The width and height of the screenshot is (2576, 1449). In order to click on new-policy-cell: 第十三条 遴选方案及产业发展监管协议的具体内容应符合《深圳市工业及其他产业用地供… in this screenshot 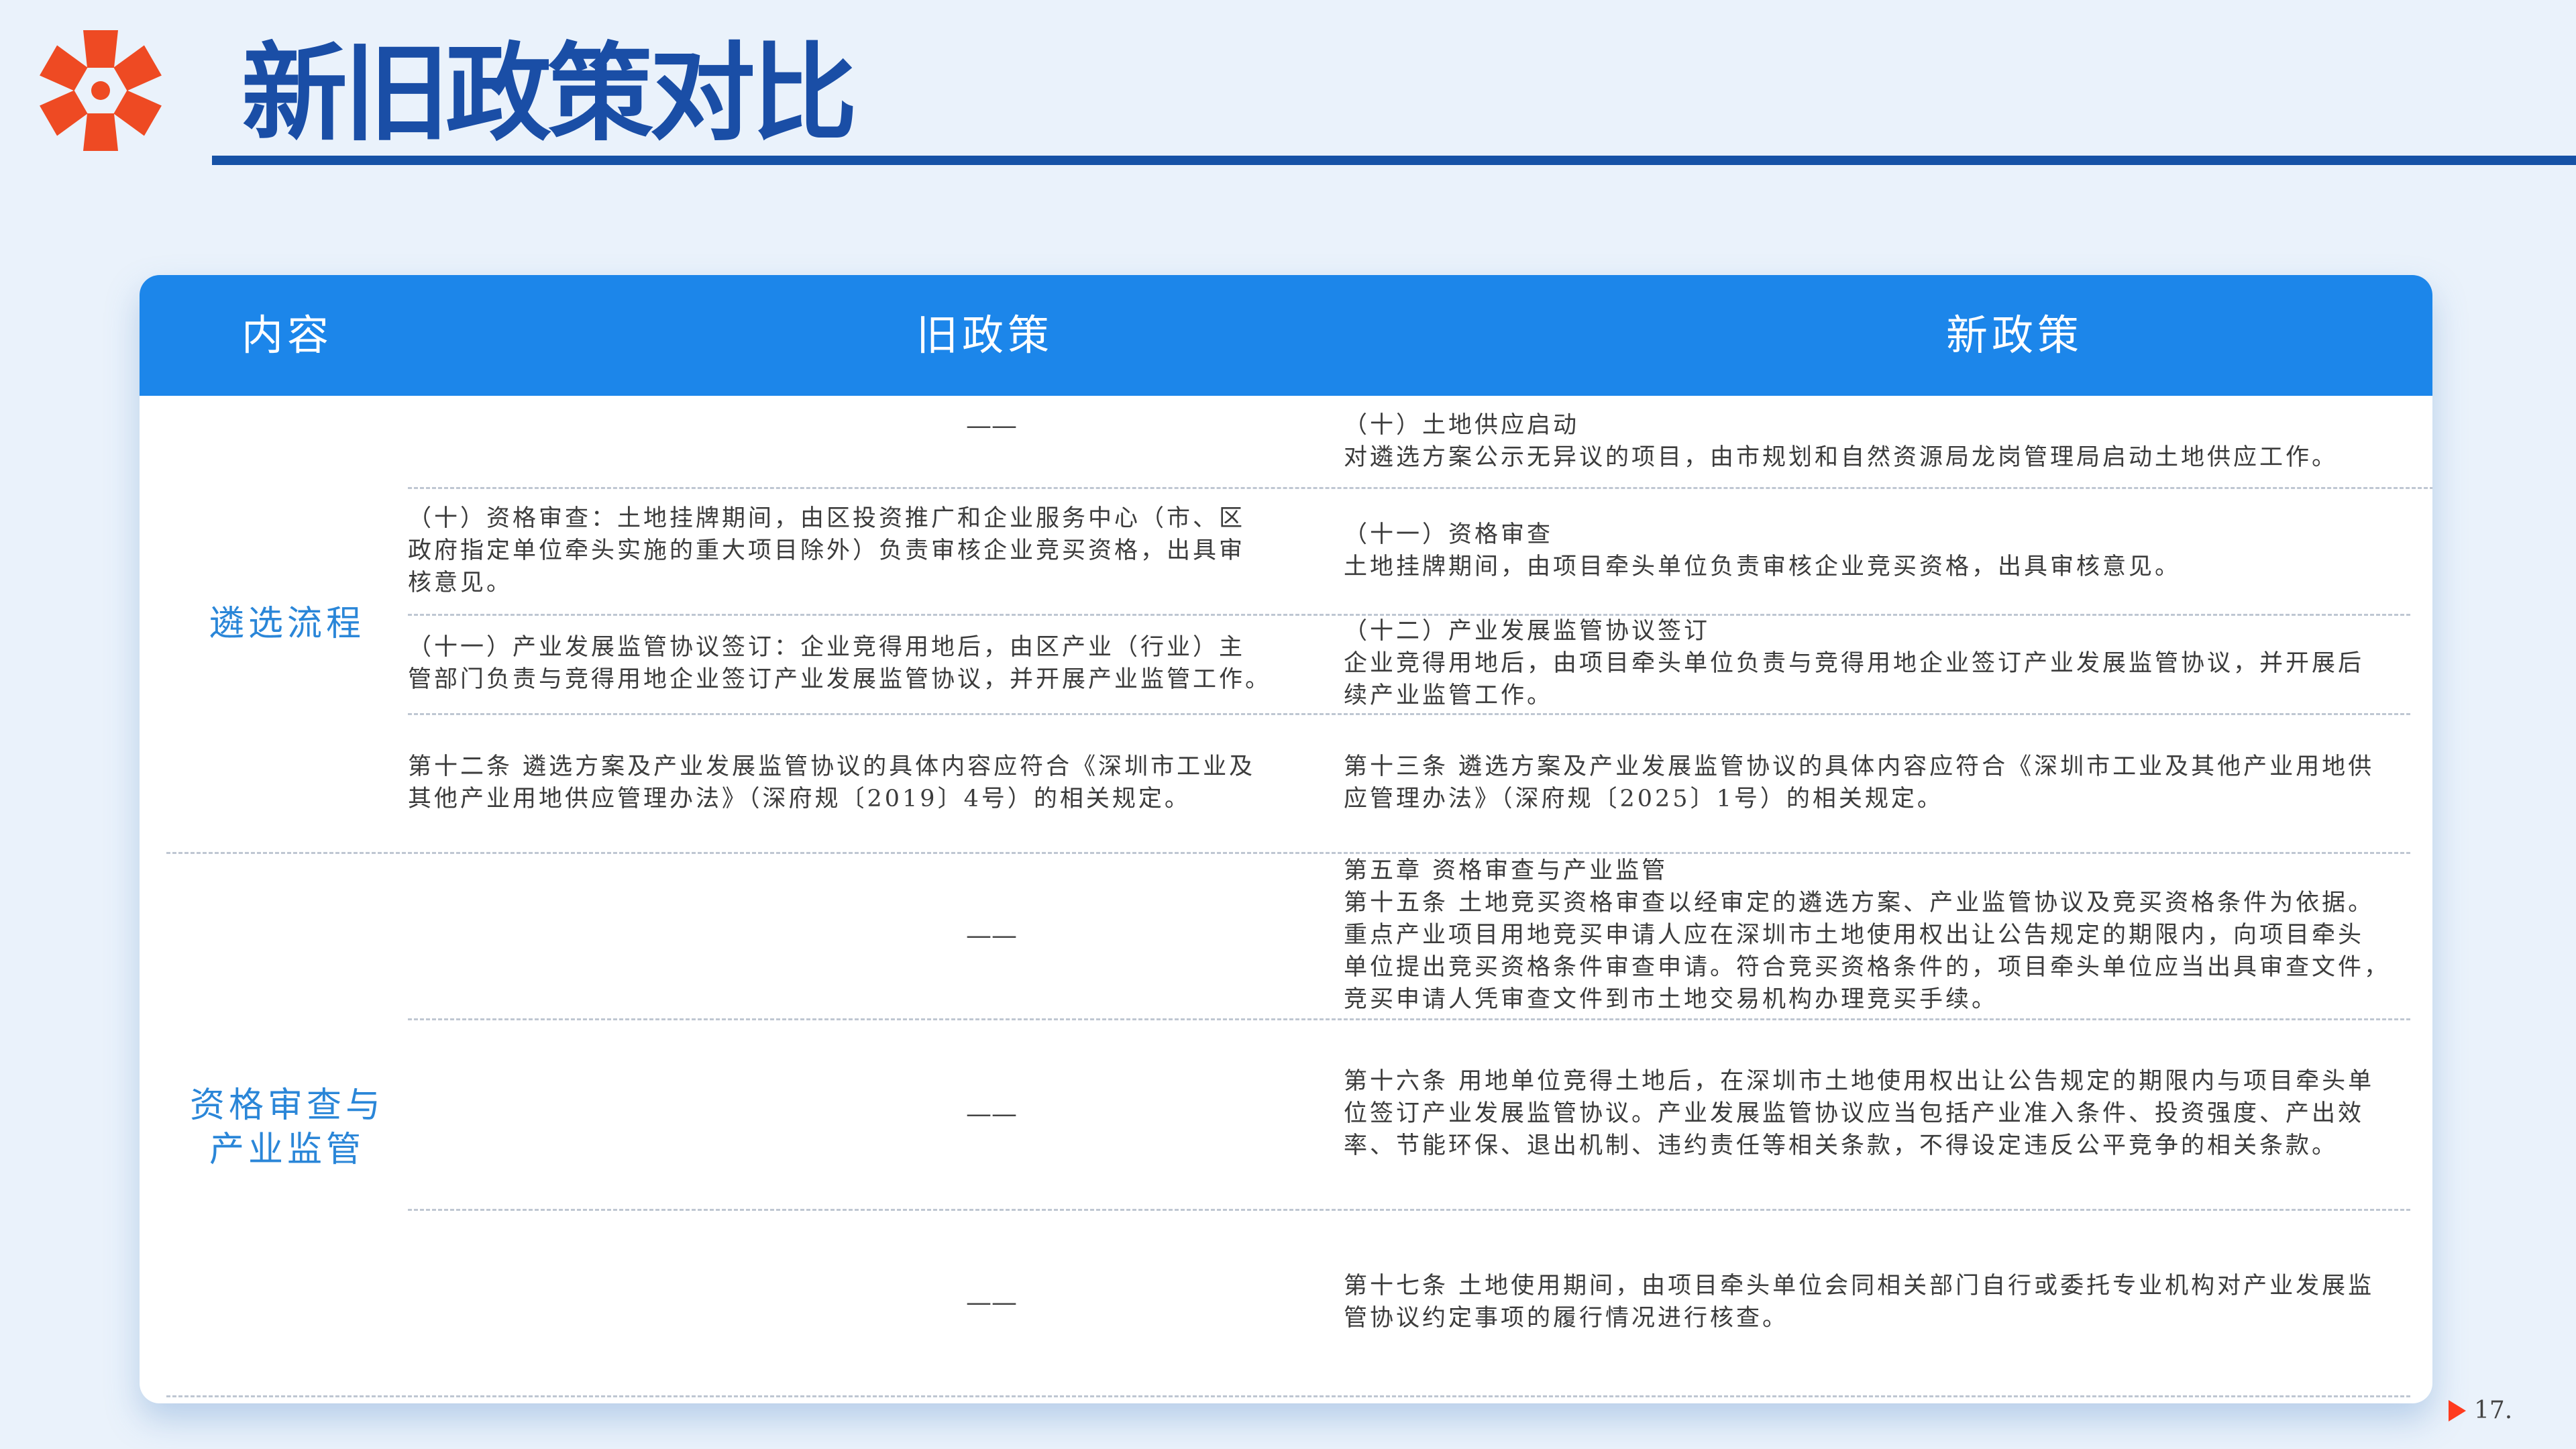, I will do `click(1888, 782)`.